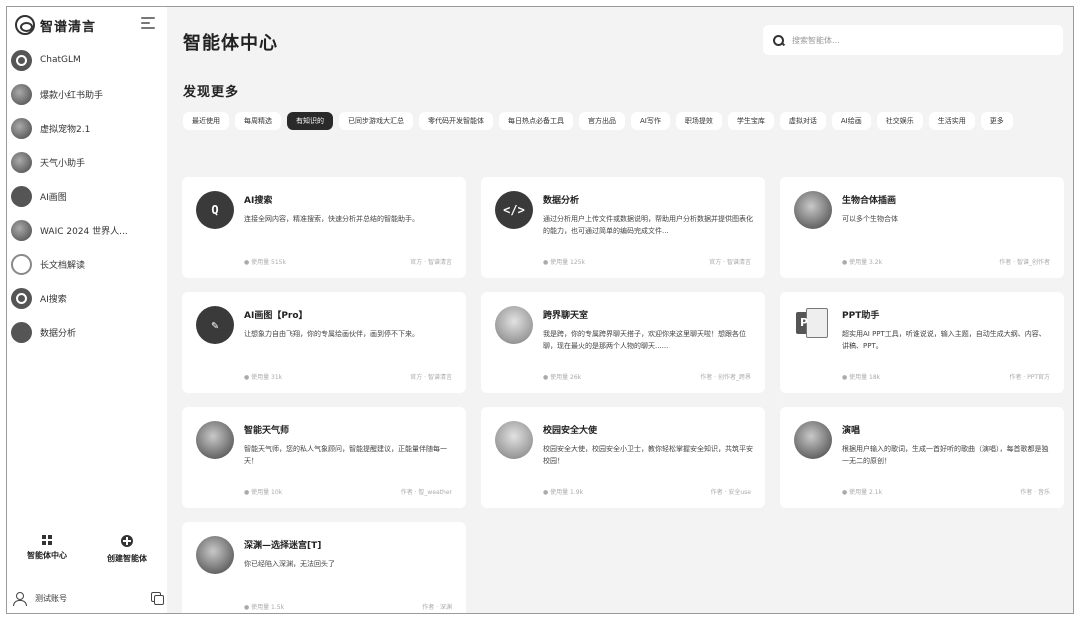 This screenshot has width=1080, height=620. What do you see at coordinates (206, 121) in the screenshot?
I see `category-tab: 最近使用` at bounding box center [206, 121].